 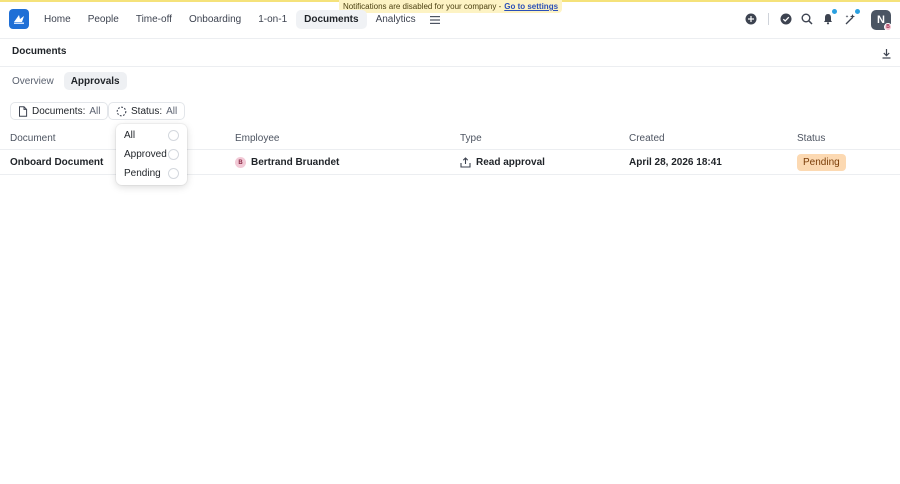 What do you see at coordinates (821, 162) in the screenshot?
I see `status-badge: Pending` at bounding box center [821, 162].